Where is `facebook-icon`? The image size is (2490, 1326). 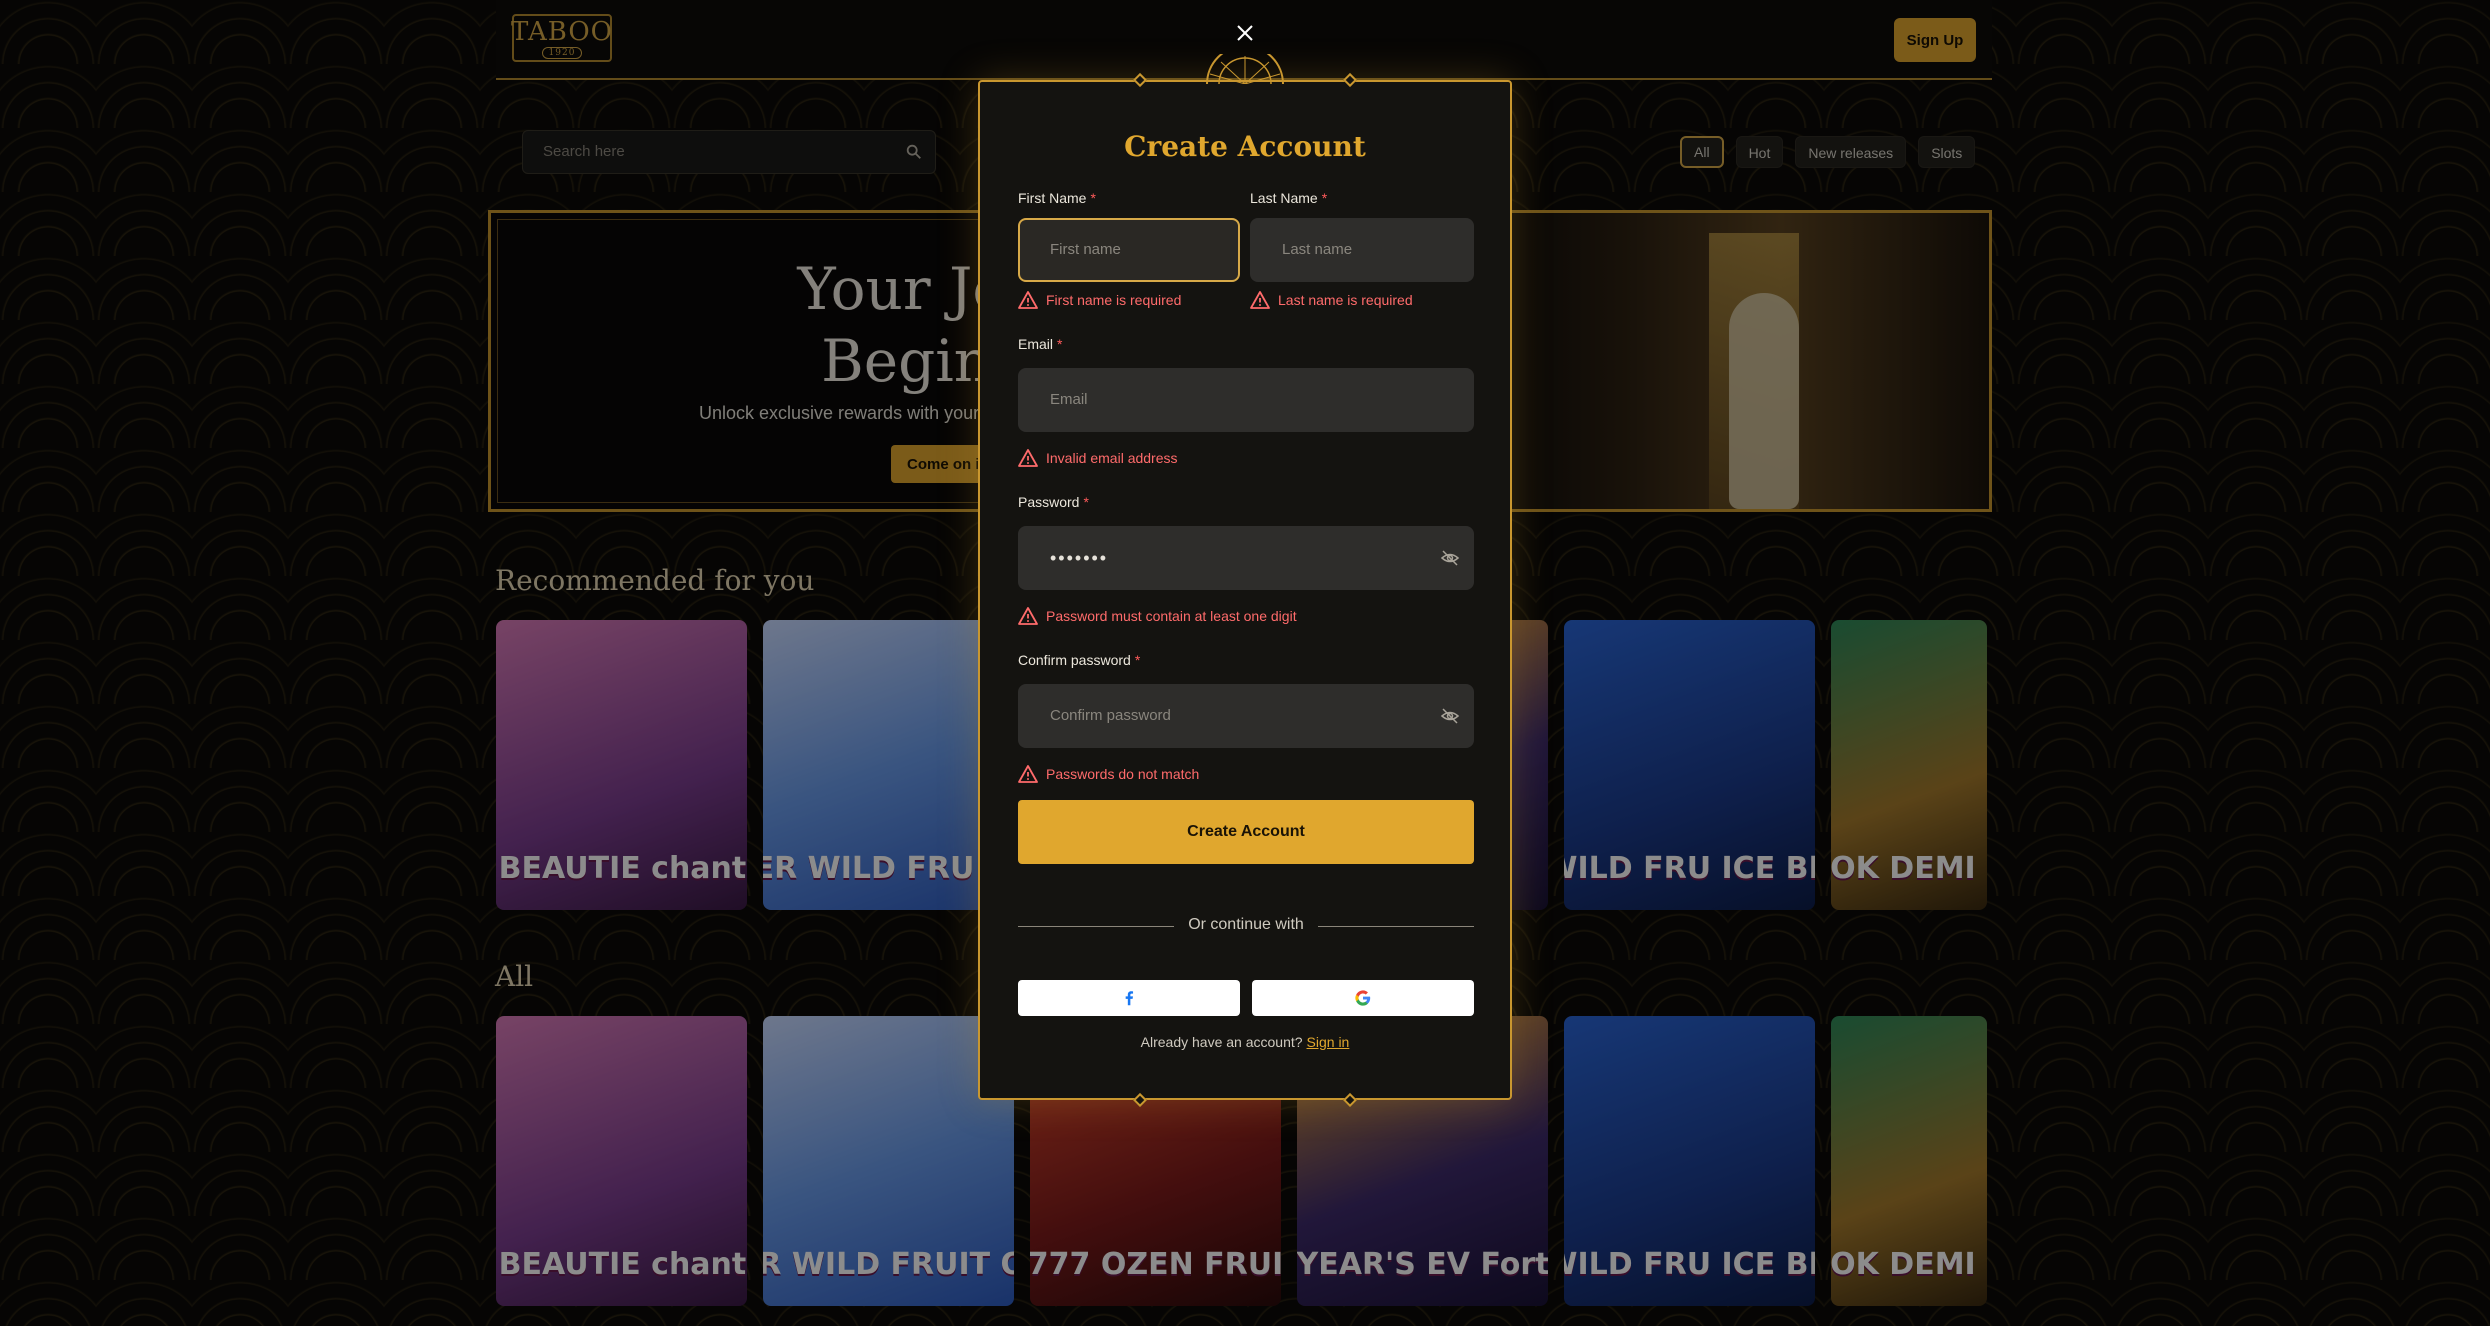
facebook-icon is located at coordinates (1129, 998).